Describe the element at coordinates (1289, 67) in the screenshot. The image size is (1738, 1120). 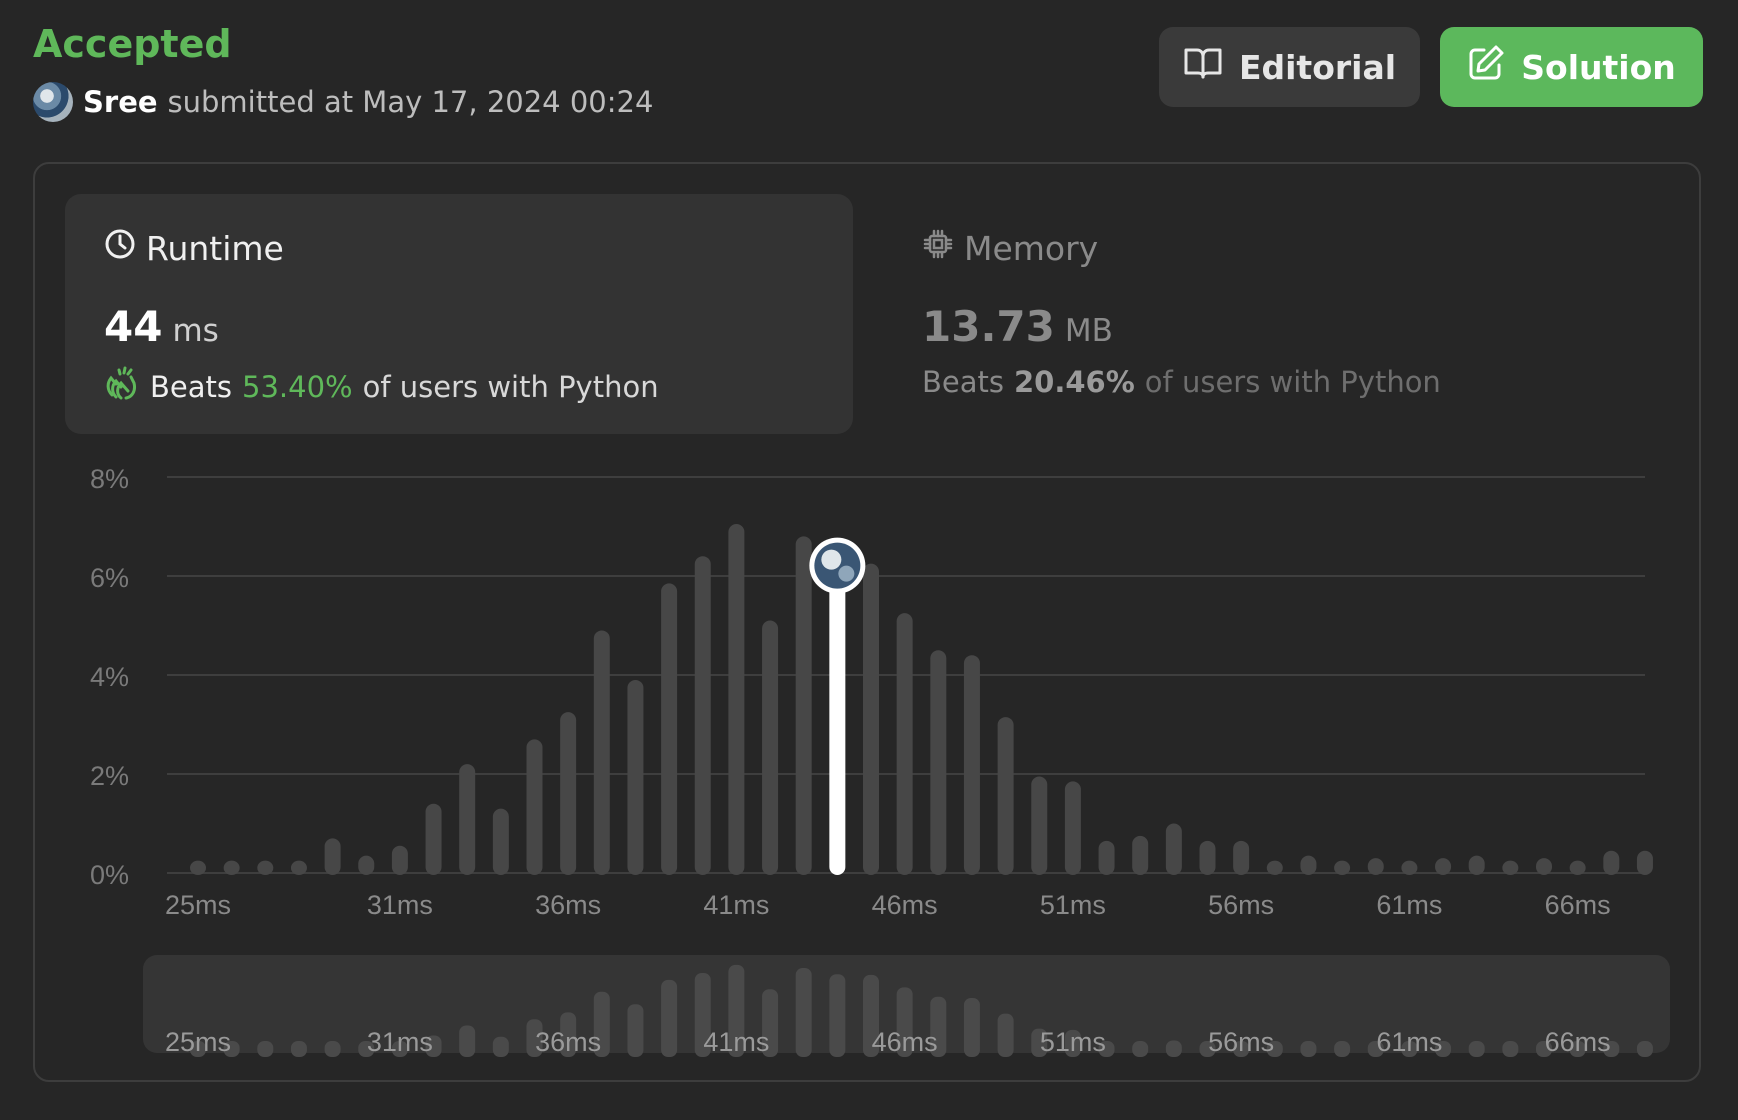
I see `editorial-button: Editorial` at that location.